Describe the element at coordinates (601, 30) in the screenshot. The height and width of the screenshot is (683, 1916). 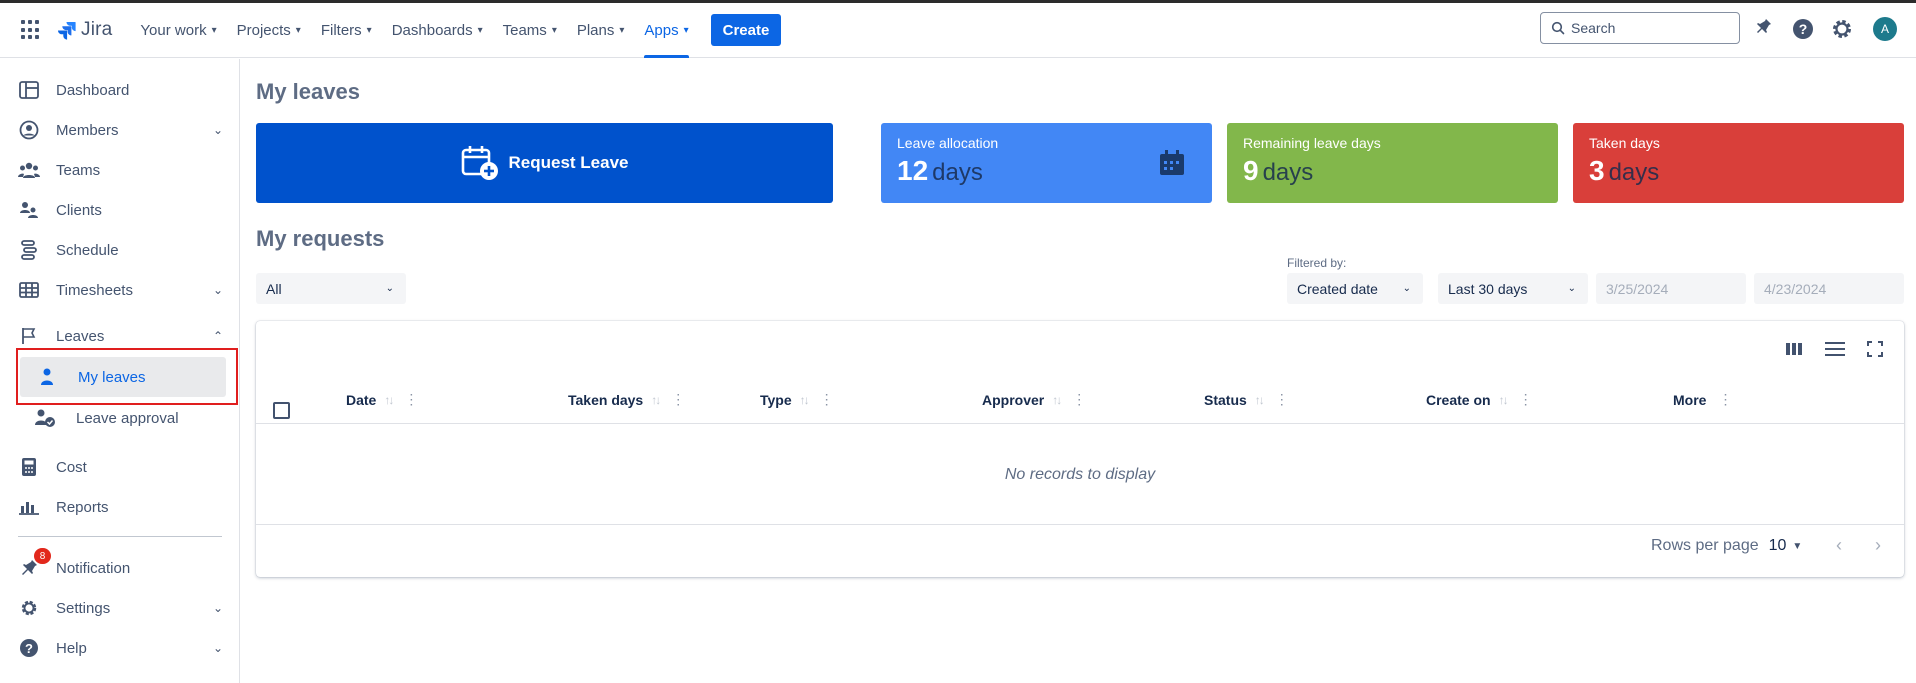
I see `nav-plans: Plans ▾` at that location.